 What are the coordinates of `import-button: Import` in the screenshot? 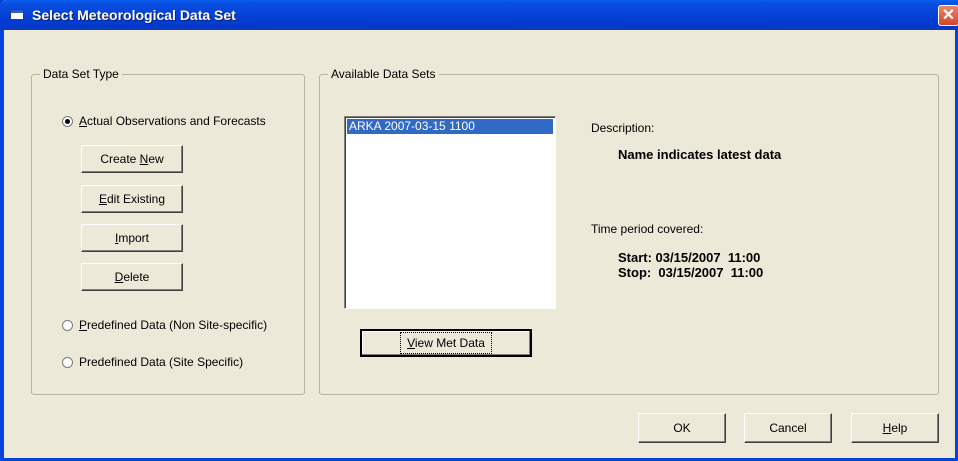 It's located at (132, 238).